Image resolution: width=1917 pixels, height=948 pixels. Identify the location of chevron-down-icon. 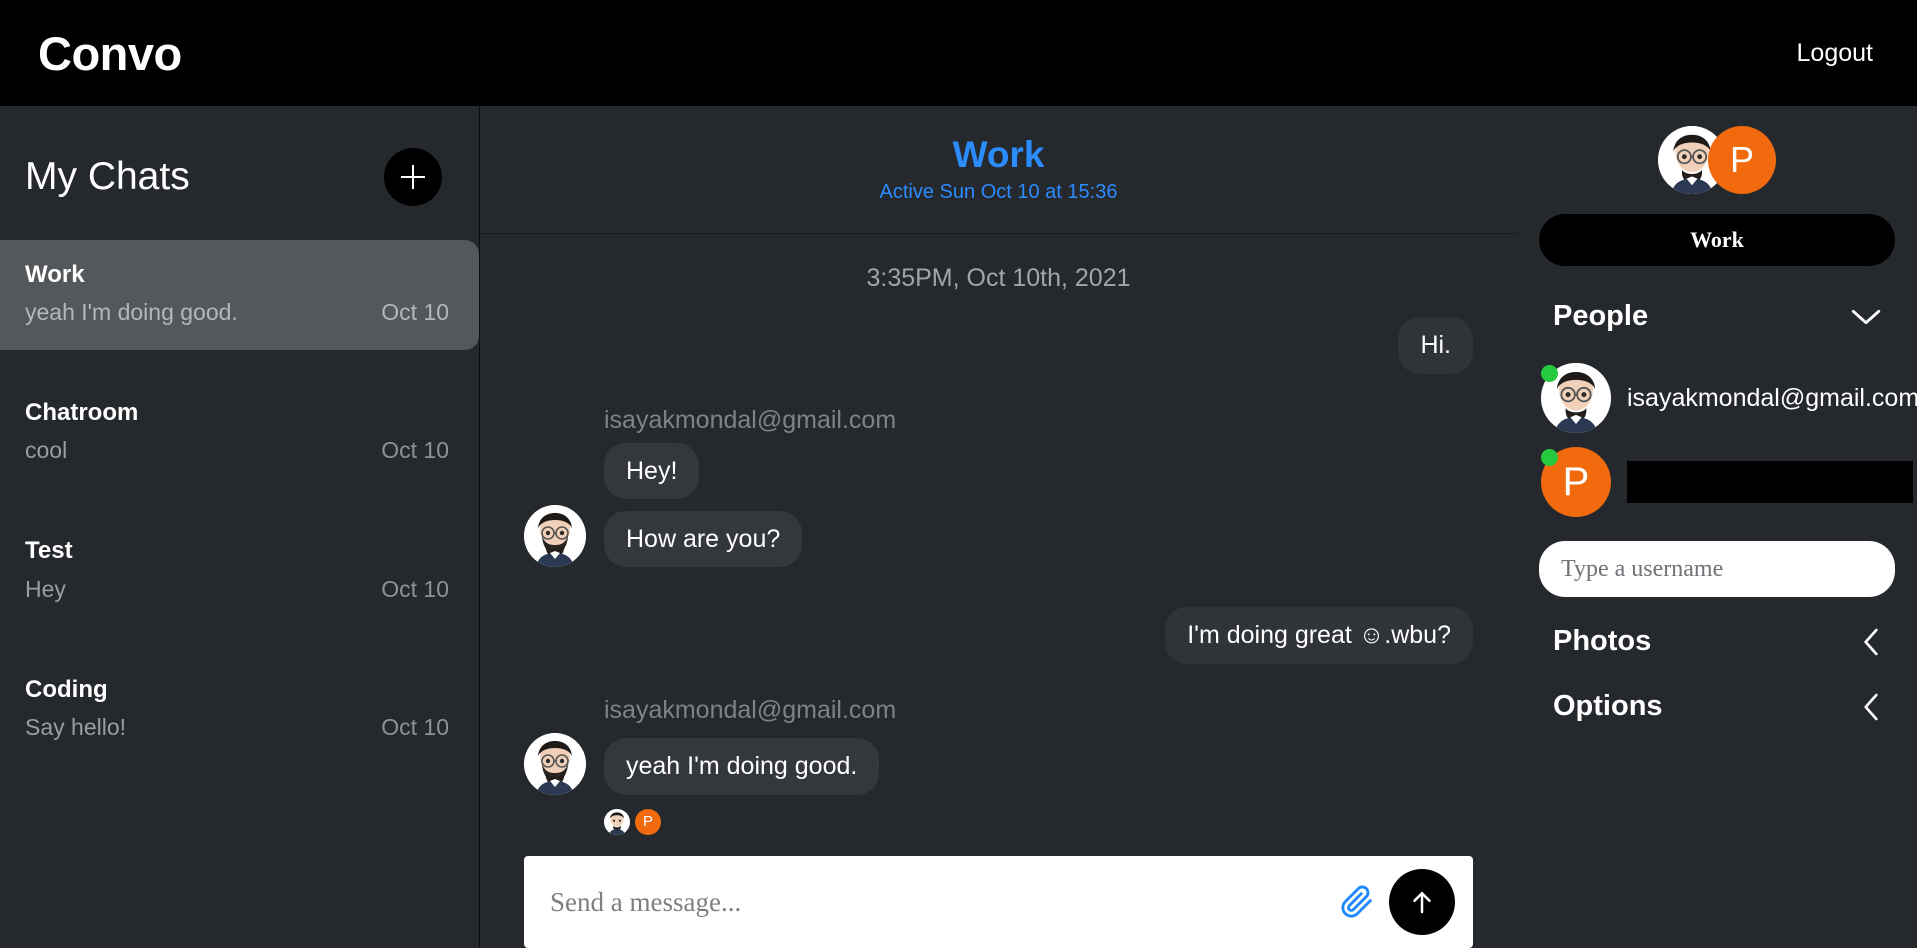
(1866, 317).